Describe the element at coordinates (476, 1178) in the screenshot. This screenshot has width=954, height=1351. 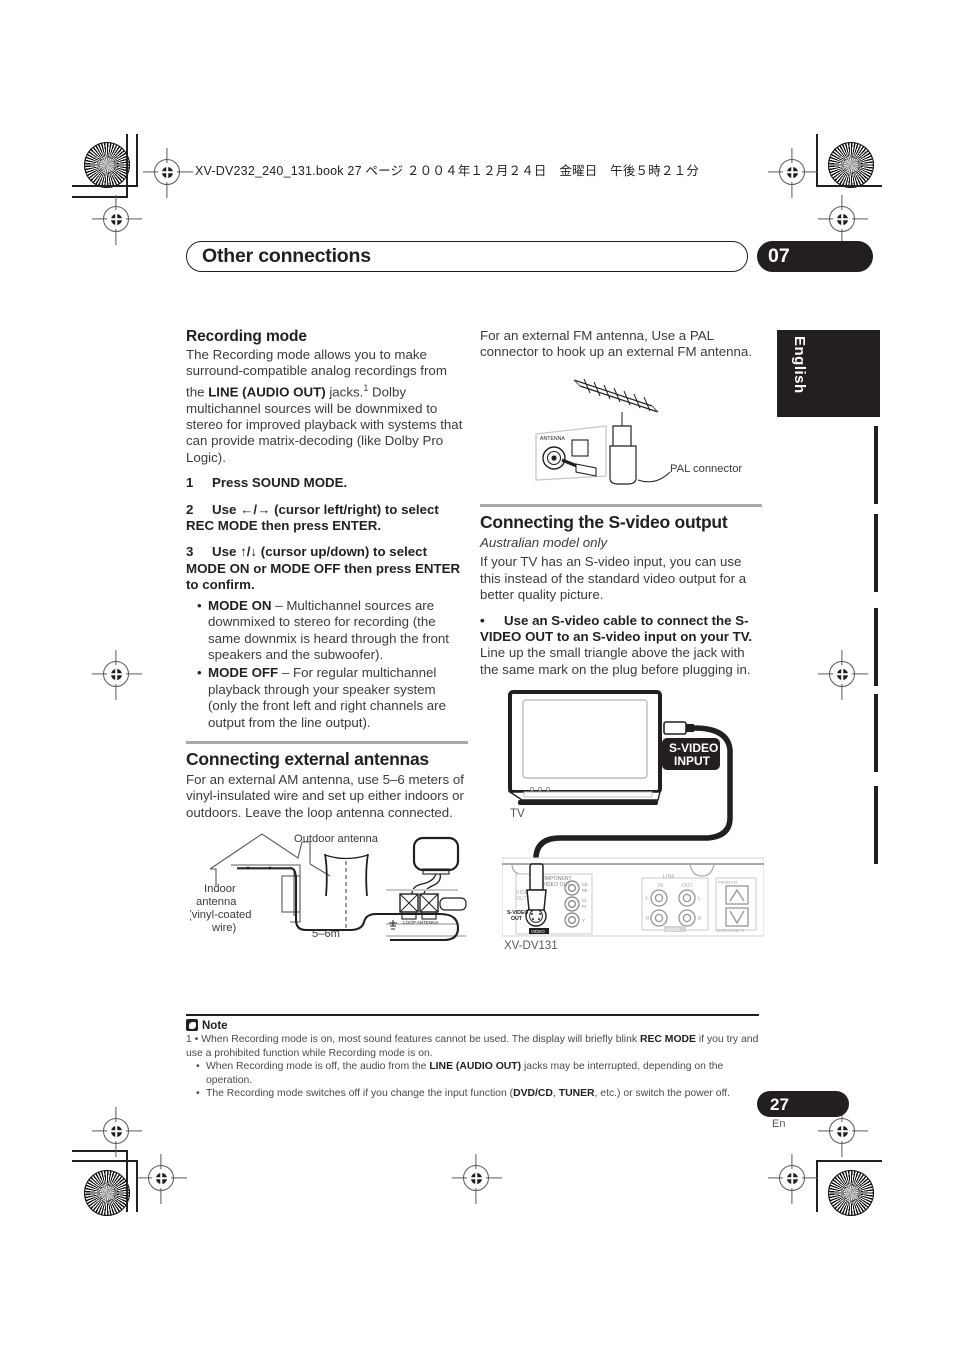
I see `registration-target-bottom-center` at that location.